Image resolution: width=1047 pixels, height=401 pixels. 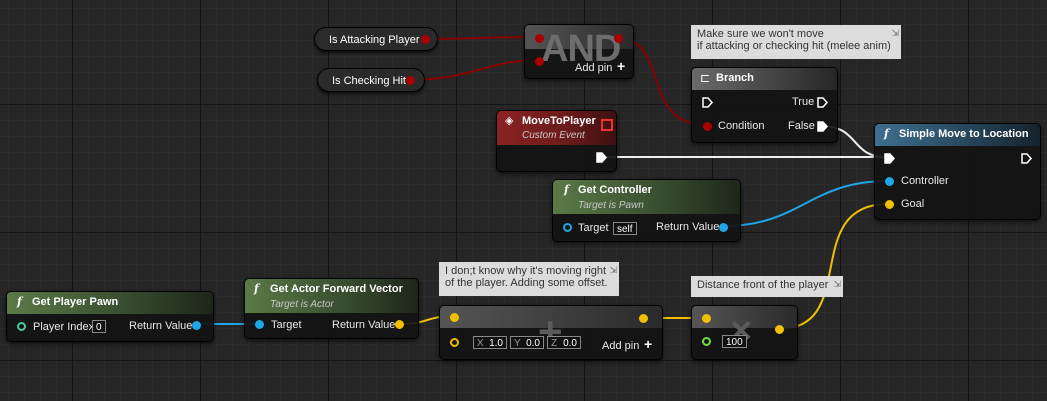 What do you see at coordinates (822, 126) in the screenshot?
I see `branch-false-pin` at bounding box center [822, 126].